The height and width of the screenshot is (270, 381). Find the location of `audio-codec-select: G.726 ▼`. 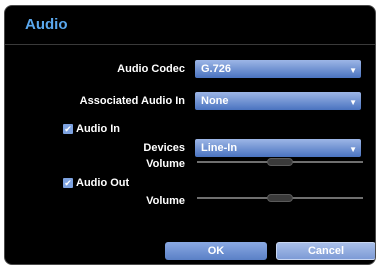

audio-codec-select: G.726 ▼ is located at coordinates (278, 69).